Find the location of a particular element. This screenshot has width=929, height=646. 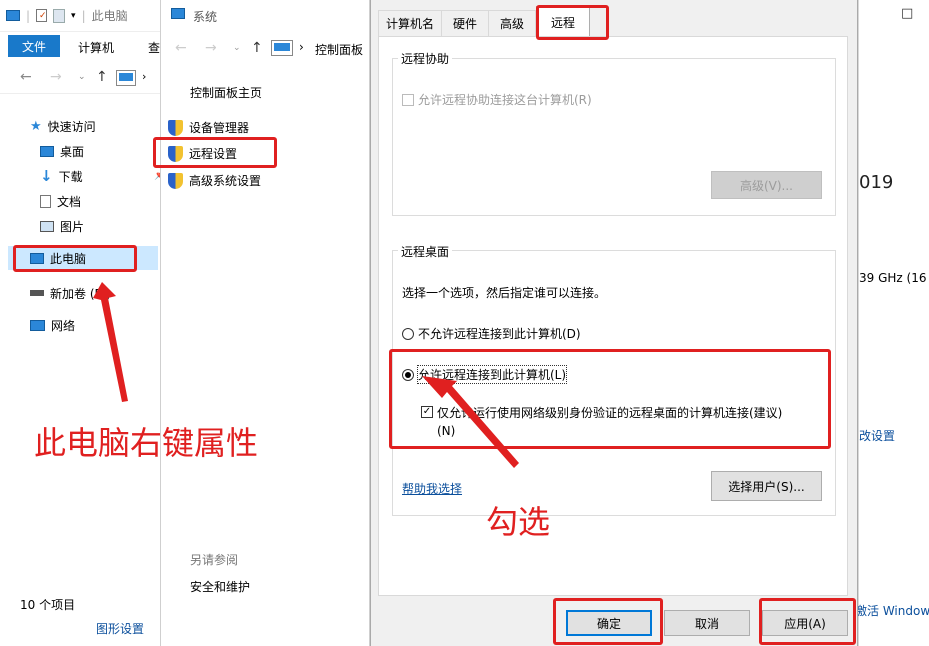

arrow-to-allow-option is located at coordinates (470, 422).